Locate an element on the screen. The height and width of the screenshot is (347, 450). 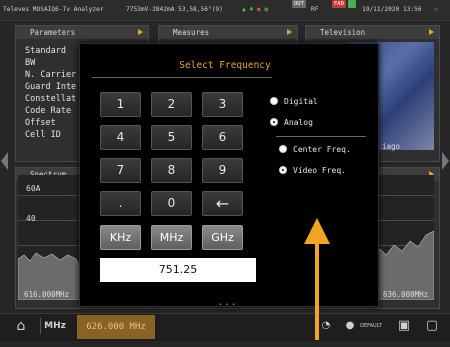
fab-badge: FAB is located at coordinates (339, 4).